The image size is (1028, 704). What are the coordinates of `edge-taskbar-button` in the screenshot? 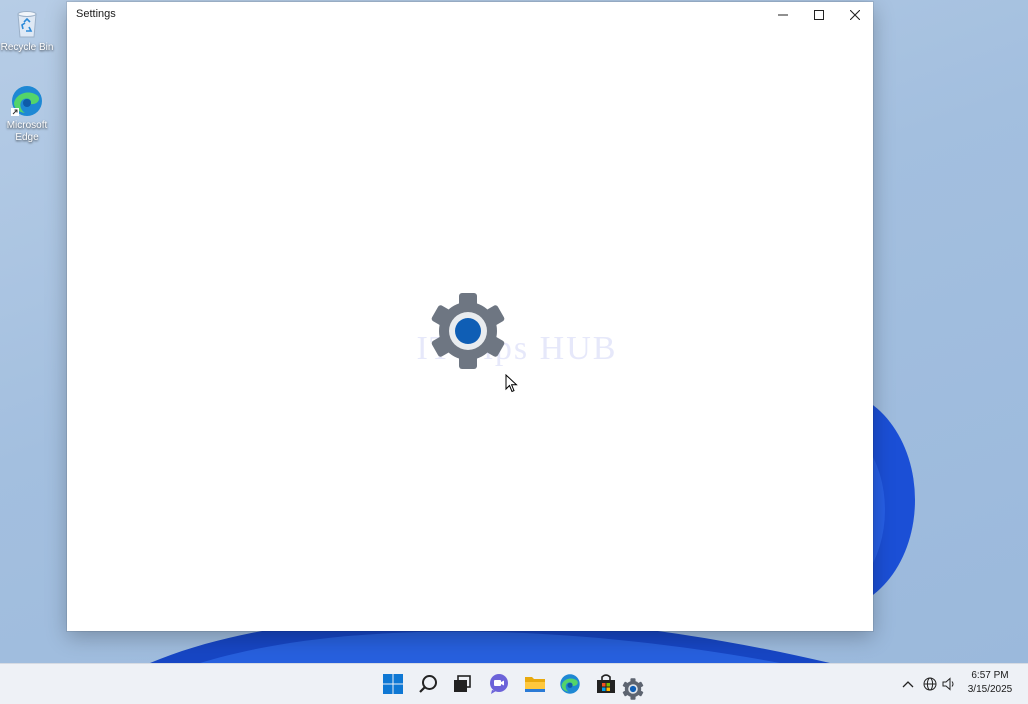 It's located at (570, 684).